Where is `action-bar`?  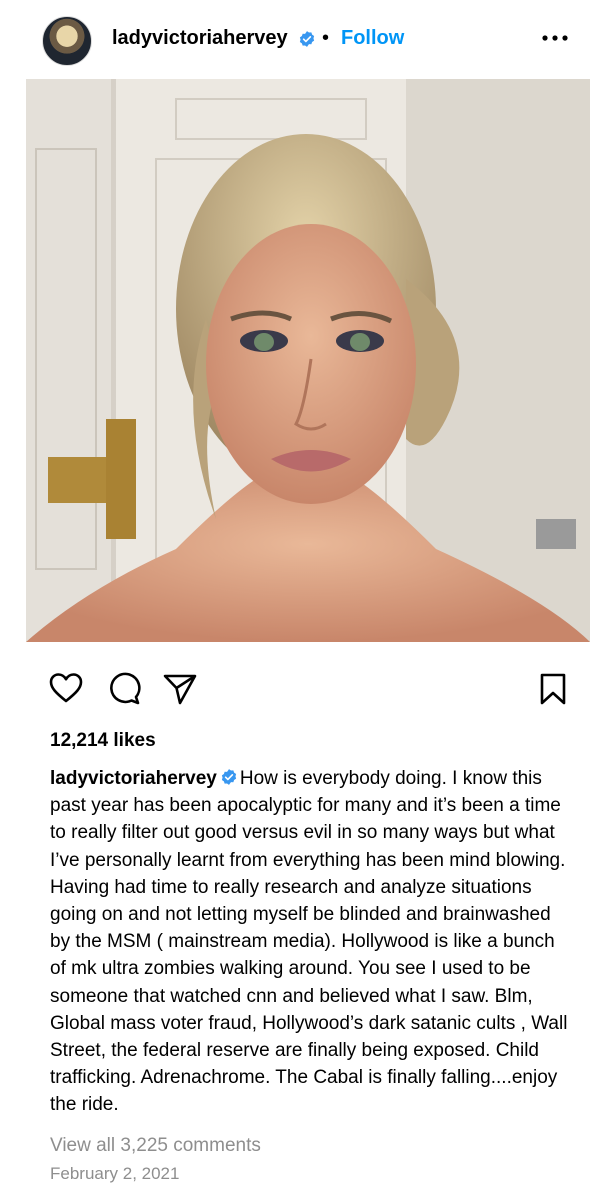
action-bar is located at coordinates (297, 686).